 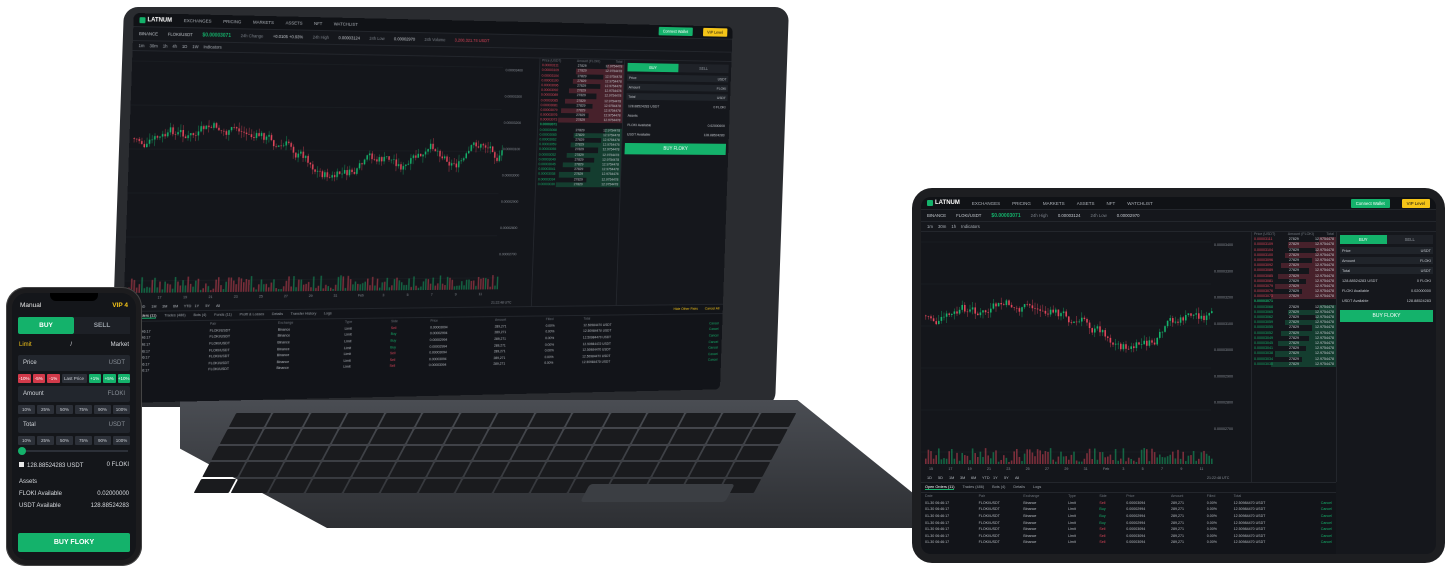 What do you see at coordinates (304, 314) in the screenshot?
I see `tab-transfers: Transfer History` at bounding box center [304, 314].